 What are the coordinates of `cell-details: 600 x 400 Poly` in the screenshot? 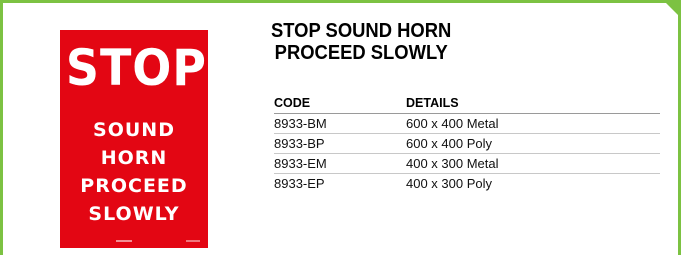 It's located at (449, 143).